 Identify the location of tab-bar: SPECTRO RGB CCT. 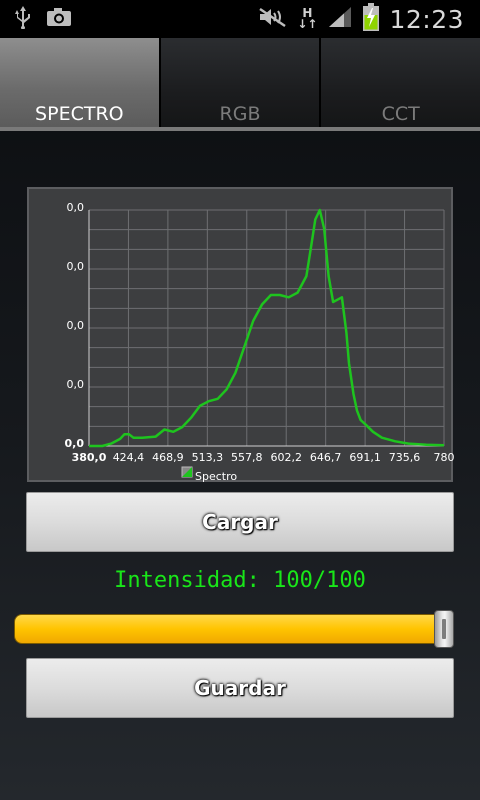
(240, 84).